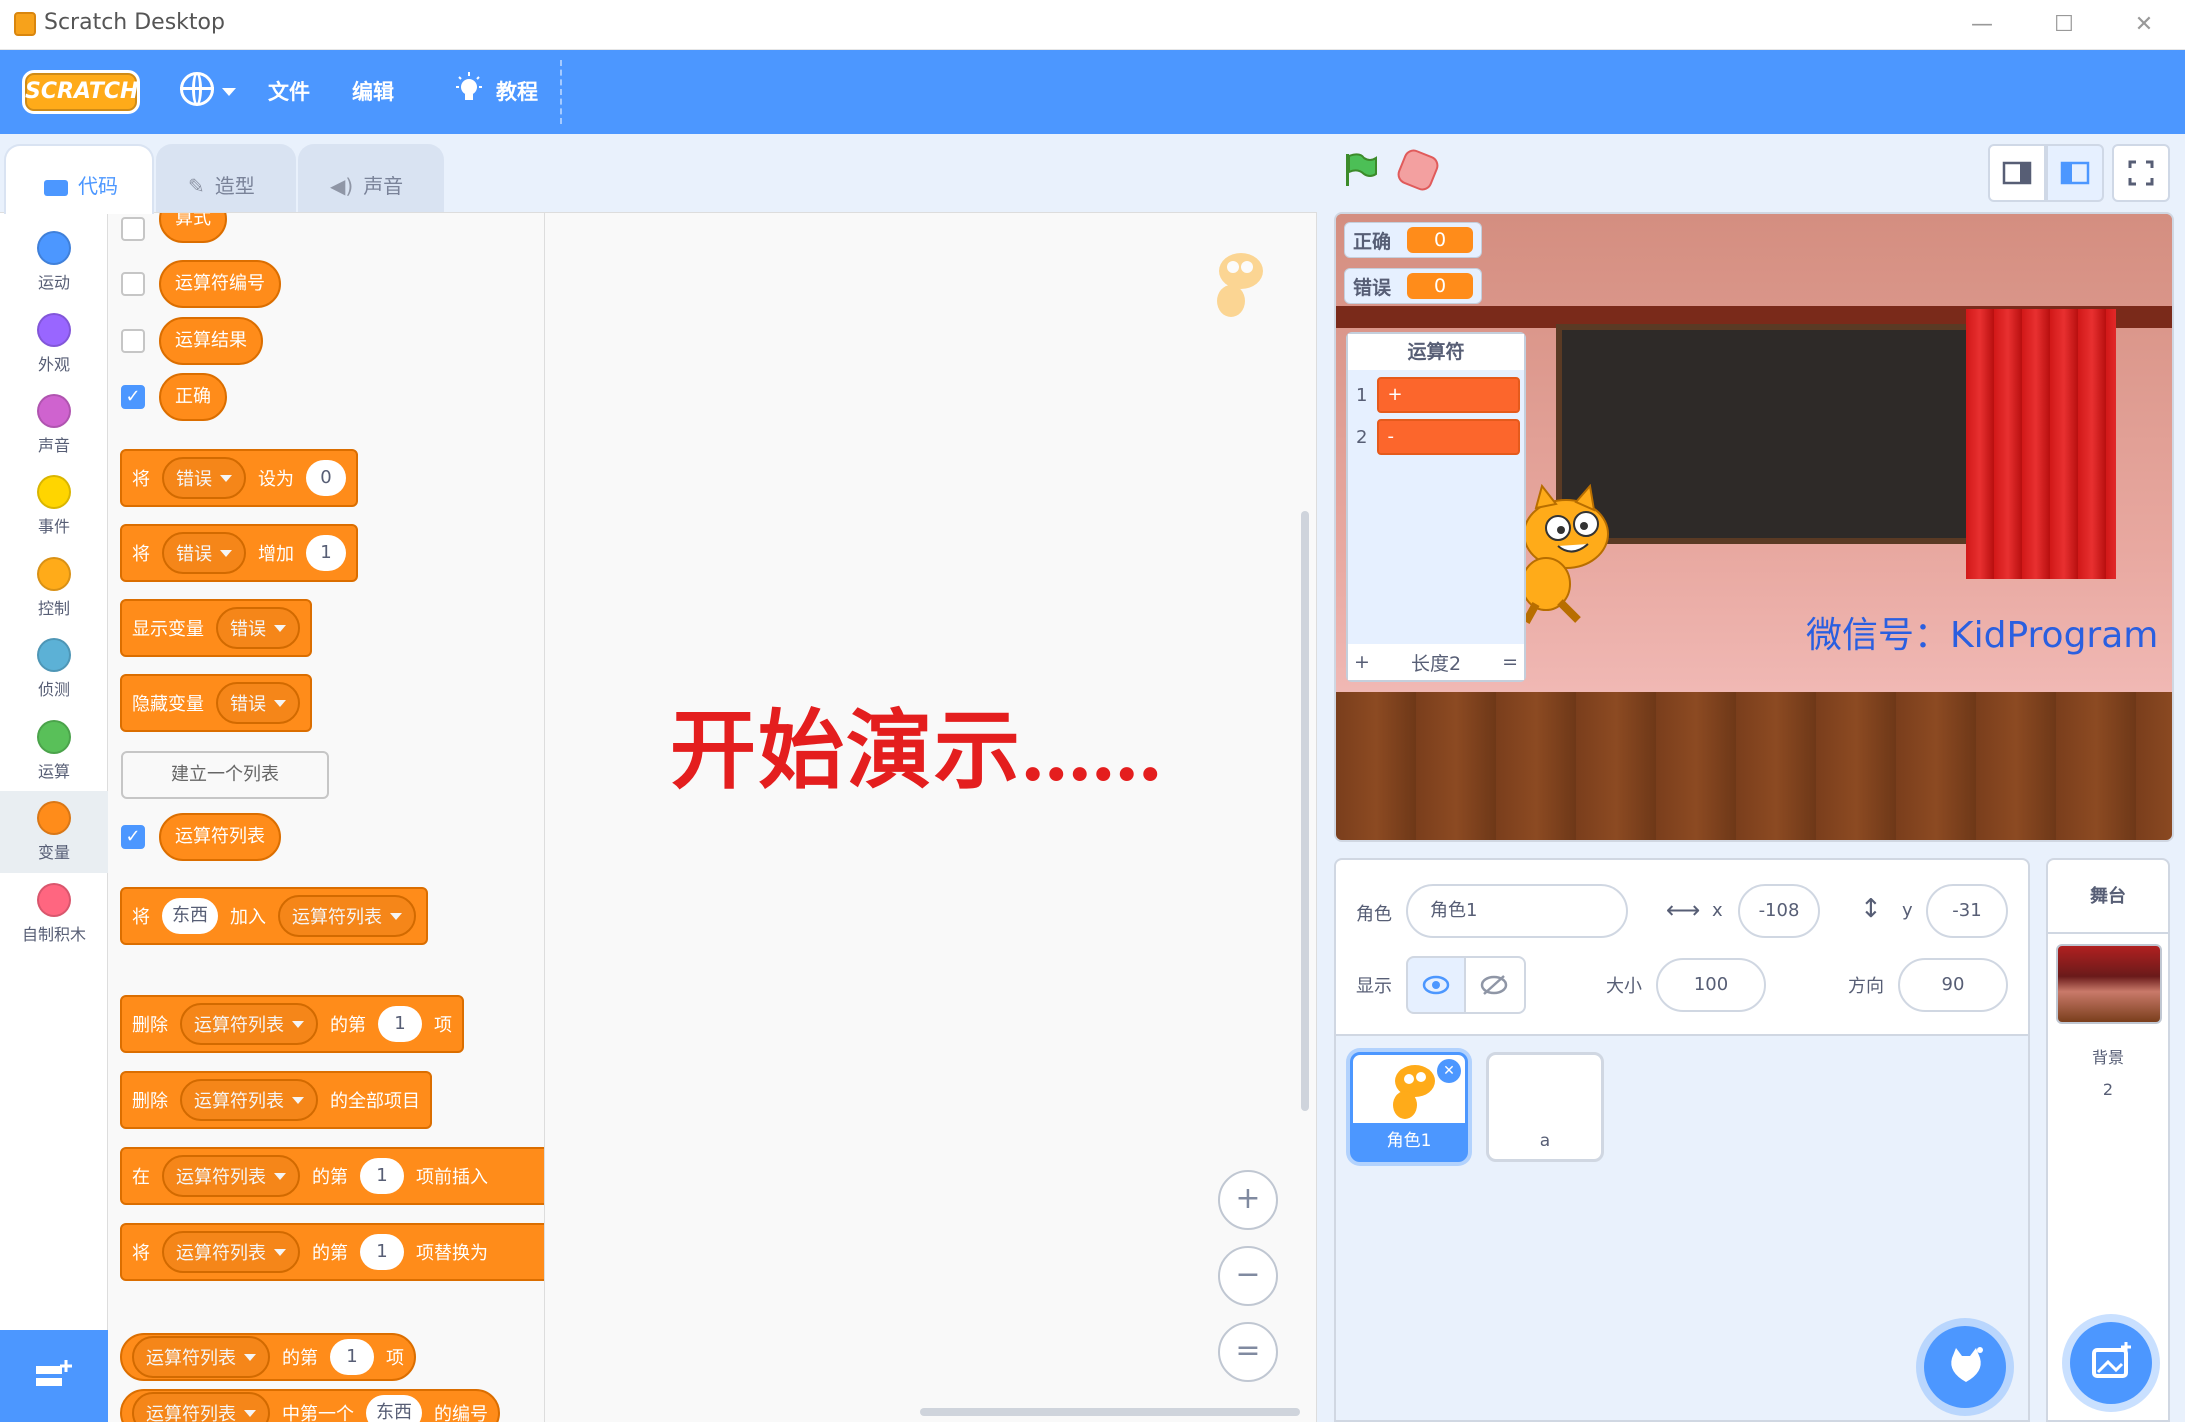 This screenshot has height=1422, width=2185. I want to click on extension-icon, so click(54, 1373).